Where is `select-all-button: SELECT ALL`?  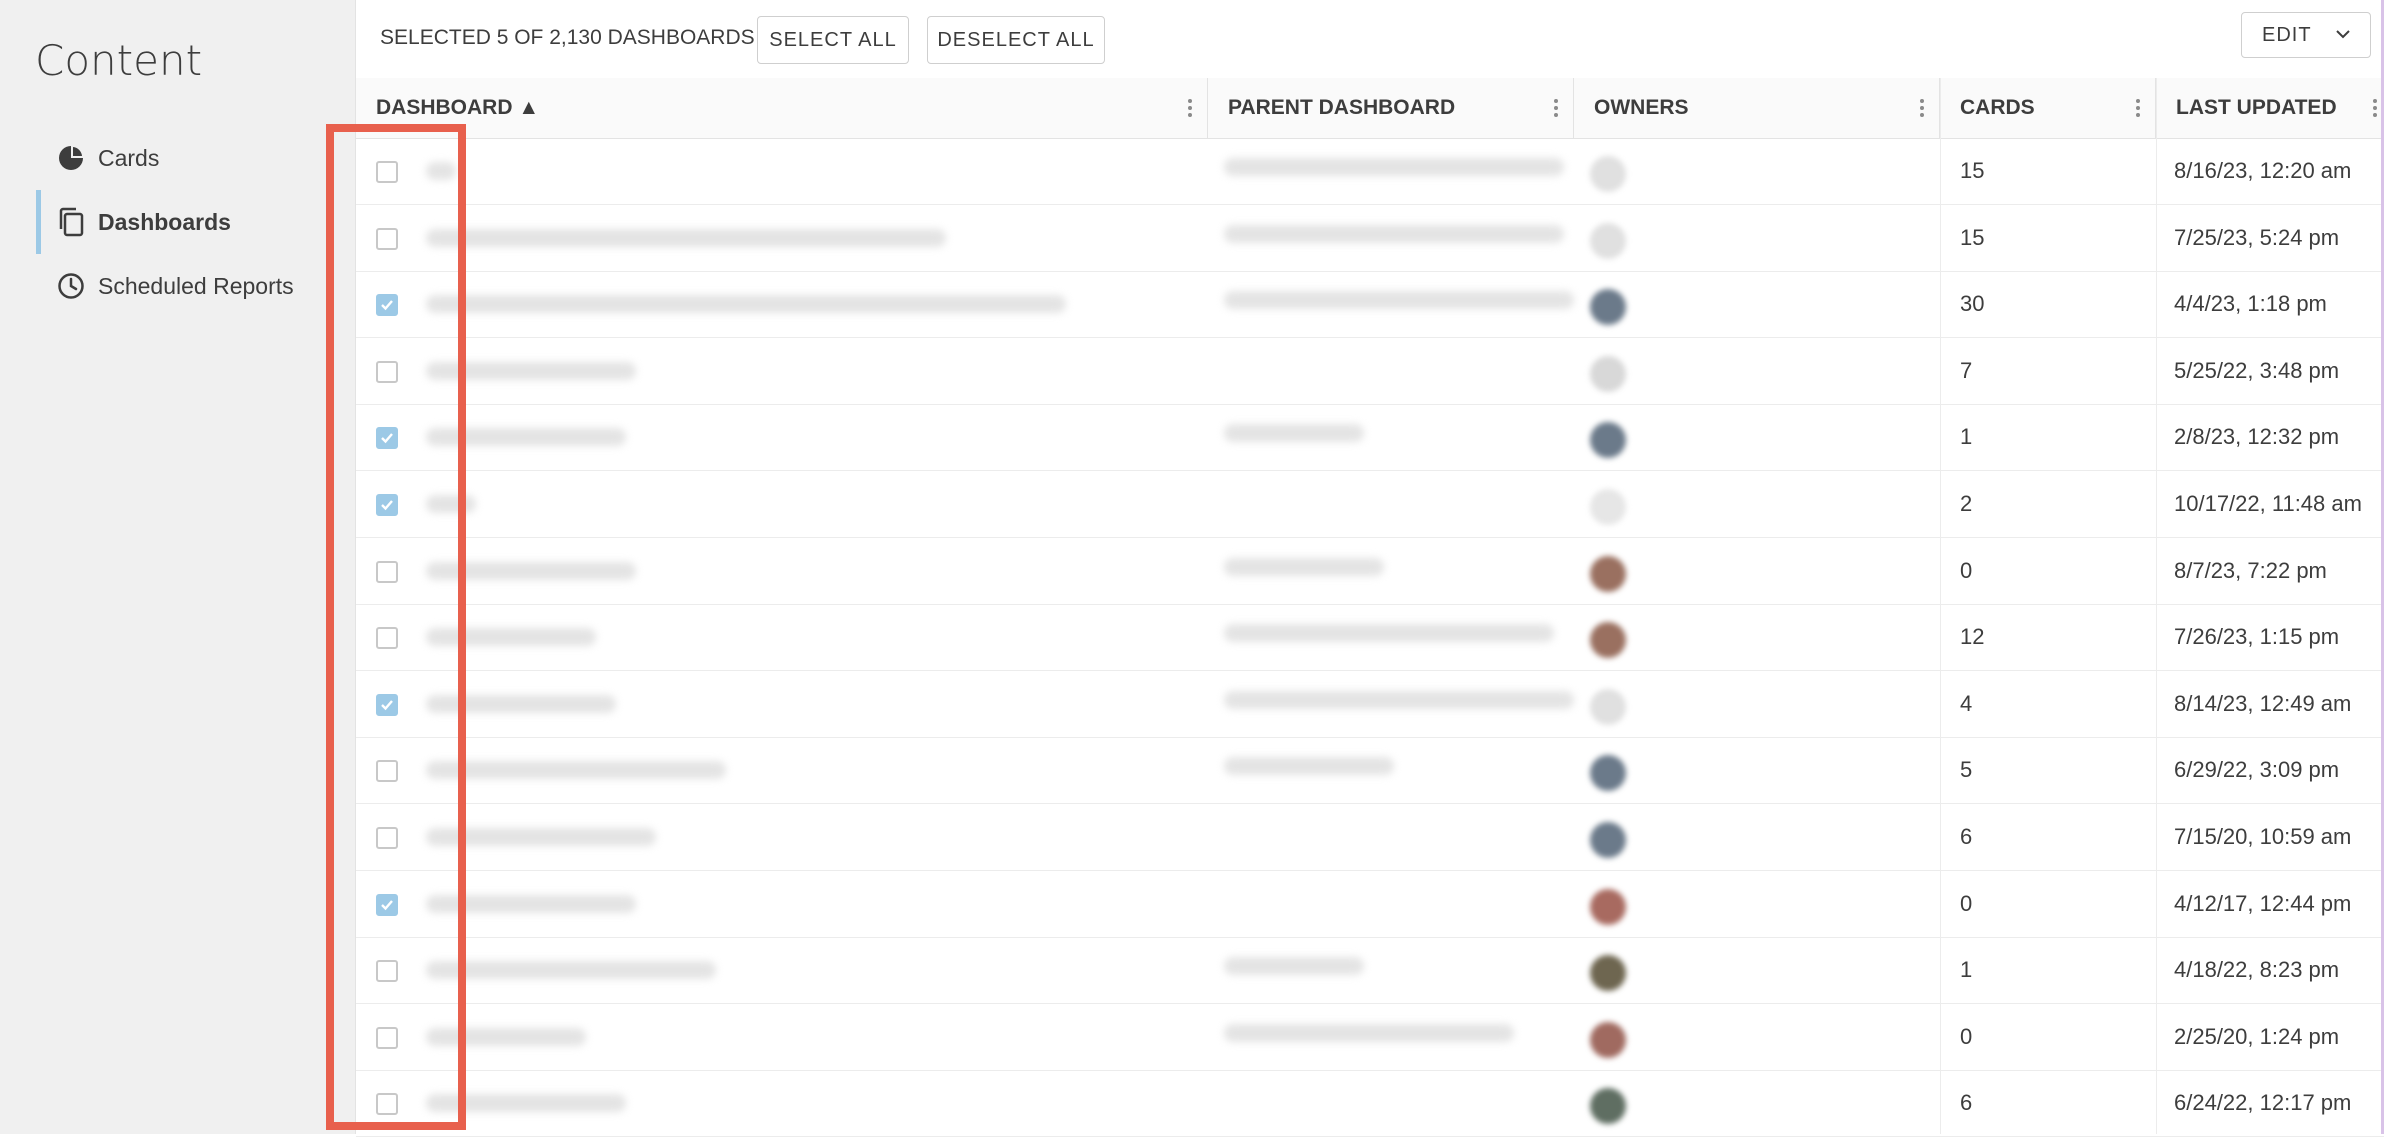 select-all-button: SELECT ALL is located at coordinates (833, 40).